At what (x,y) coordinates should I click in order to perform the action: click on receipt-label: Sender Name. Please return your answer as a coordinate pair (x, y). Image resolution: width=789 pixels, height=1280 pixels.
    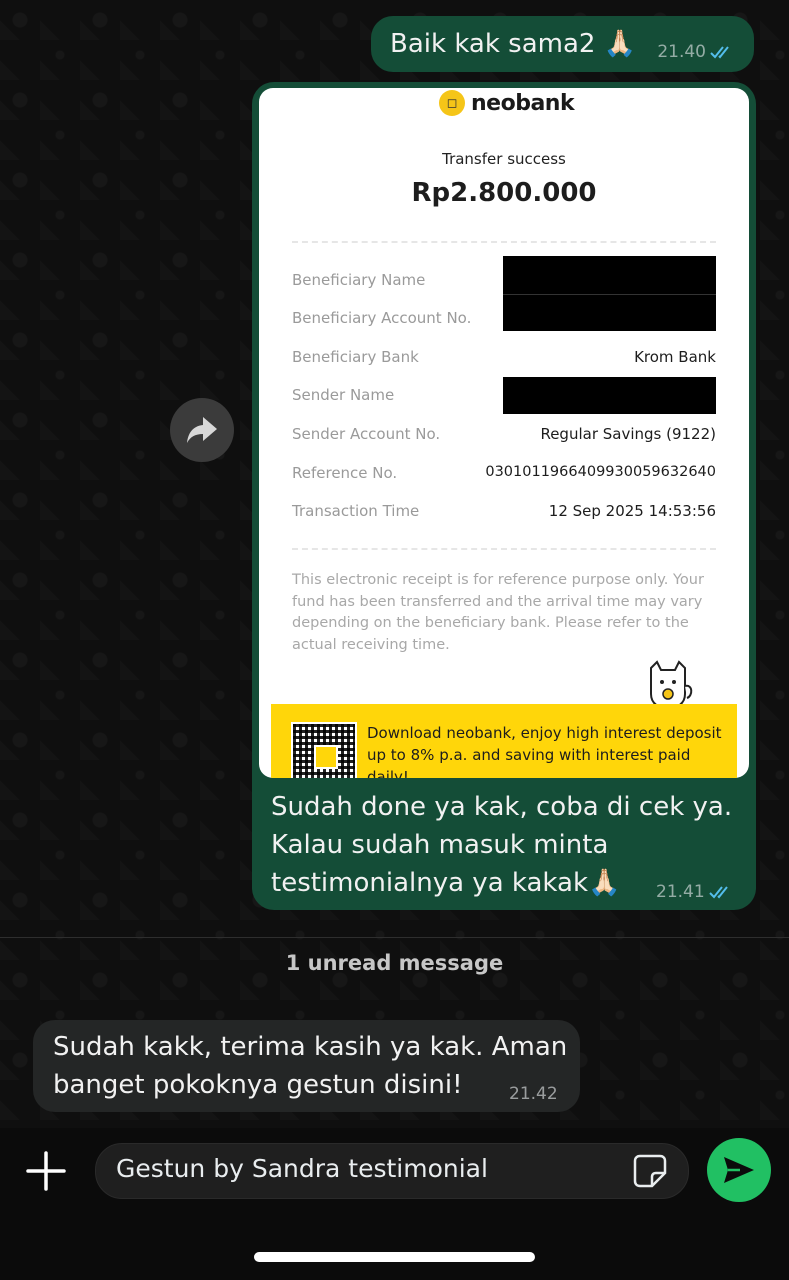
    Looking at the image, I should click on (343, 395).